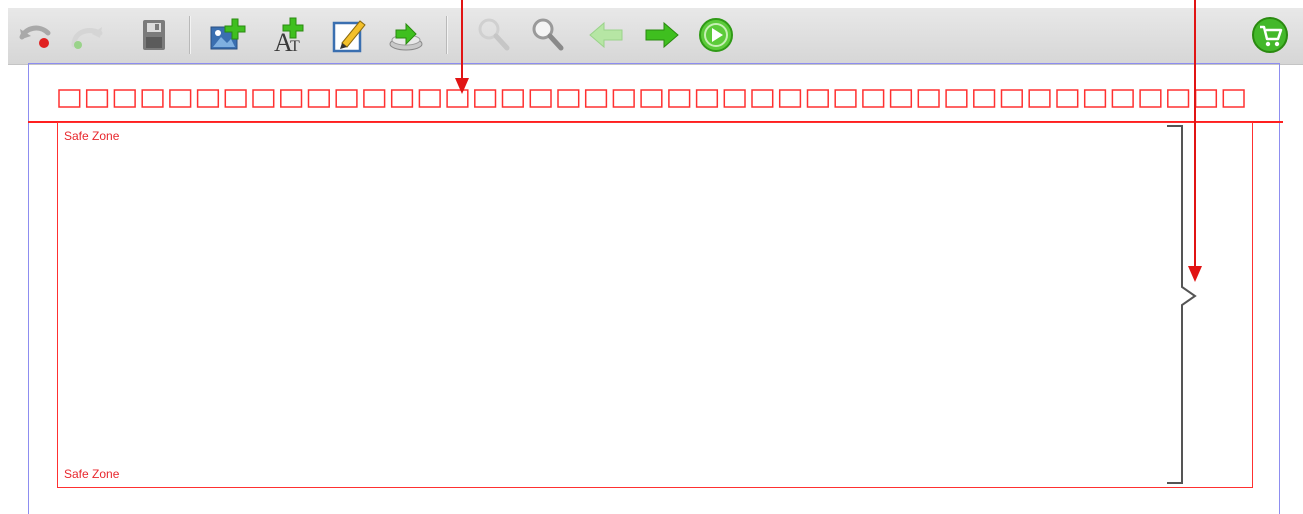  What do you see at coordinates (92, 136) in the screenshot?
I see `safe-zone-top-label: Safe Zone` at bounding box center [92, 136].